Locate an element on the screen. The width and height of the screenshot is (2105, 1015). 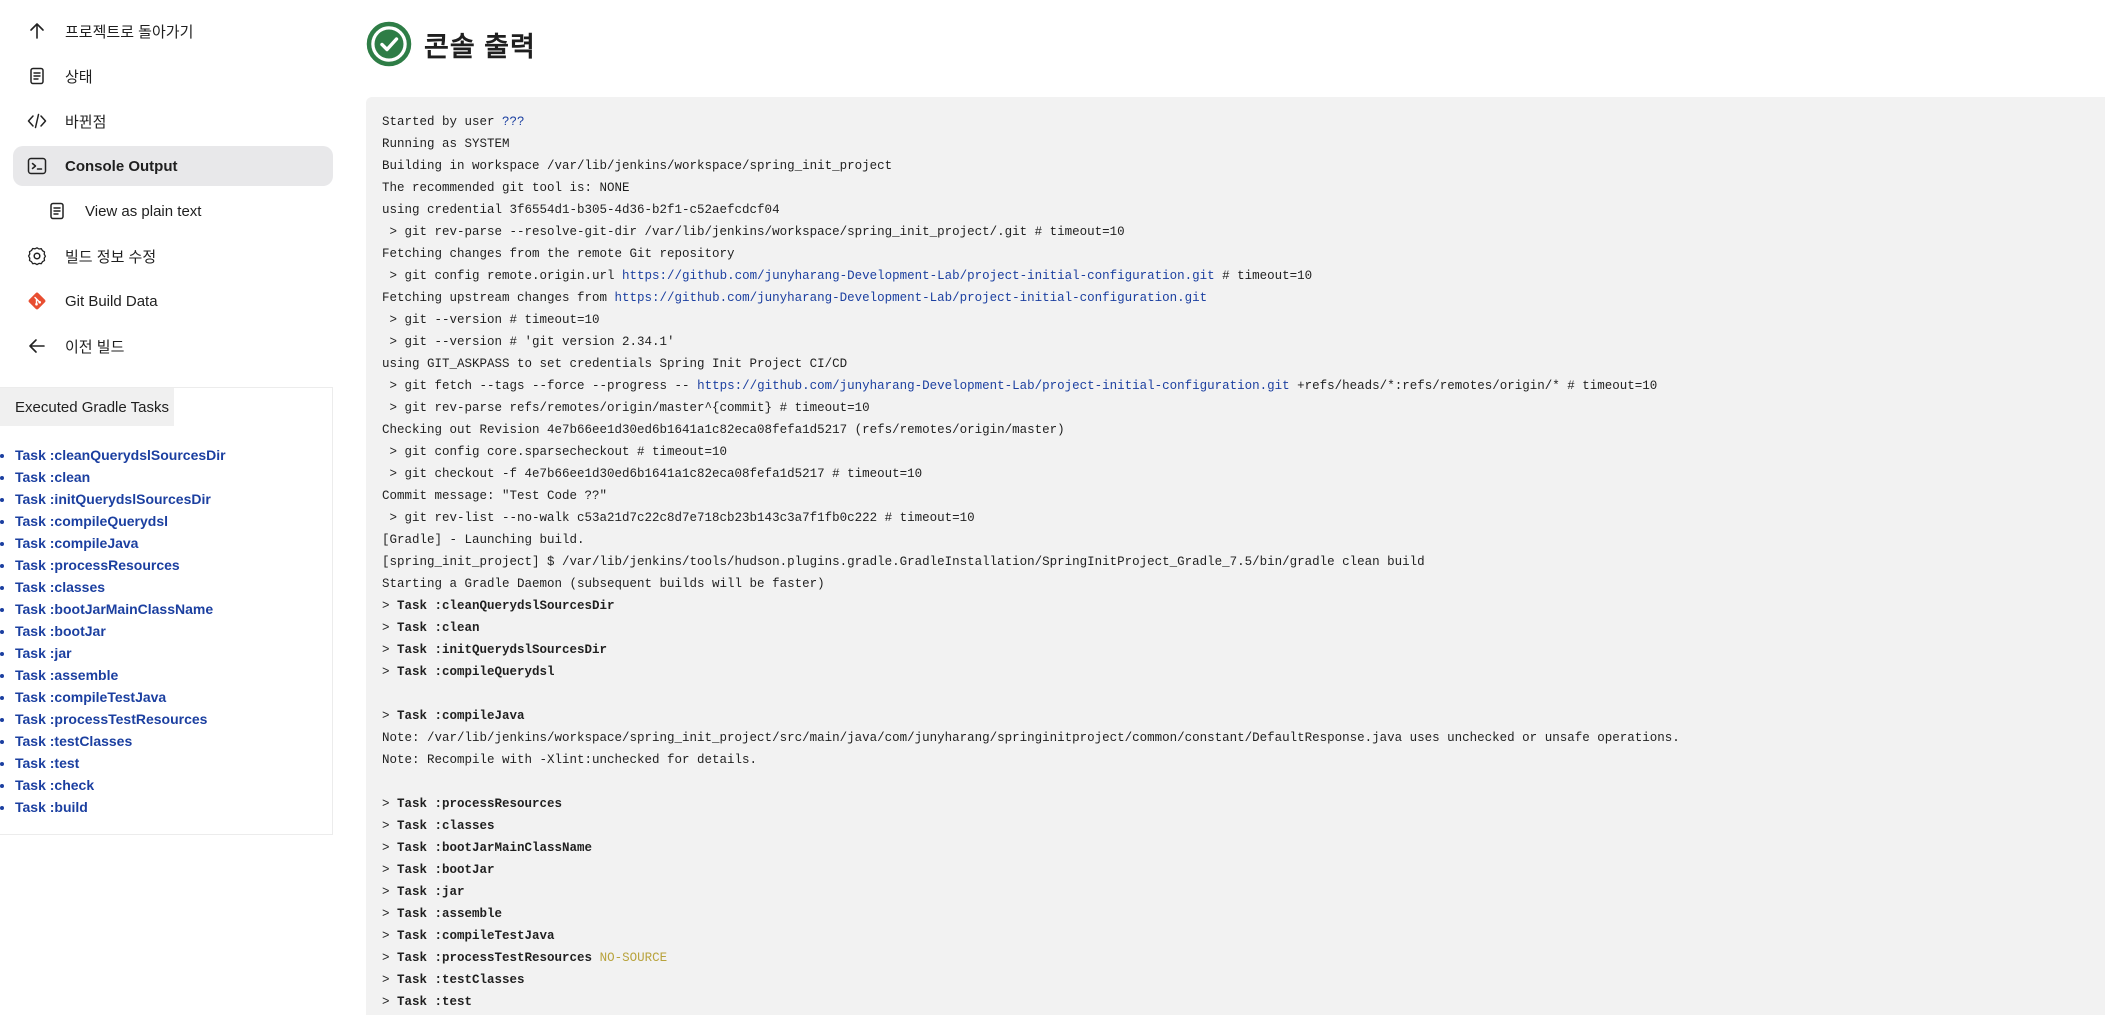
page-header: 콘솔 출력 is located at coordinates (451, 44).